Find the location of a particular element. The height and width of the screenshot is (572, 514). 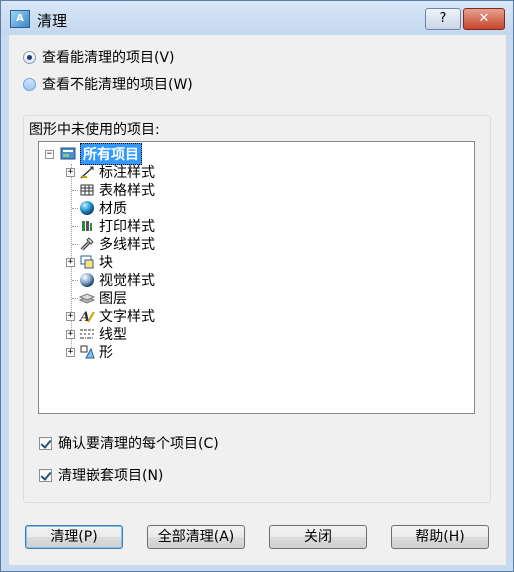

app-icon: A is located at coordinates (20, 19).